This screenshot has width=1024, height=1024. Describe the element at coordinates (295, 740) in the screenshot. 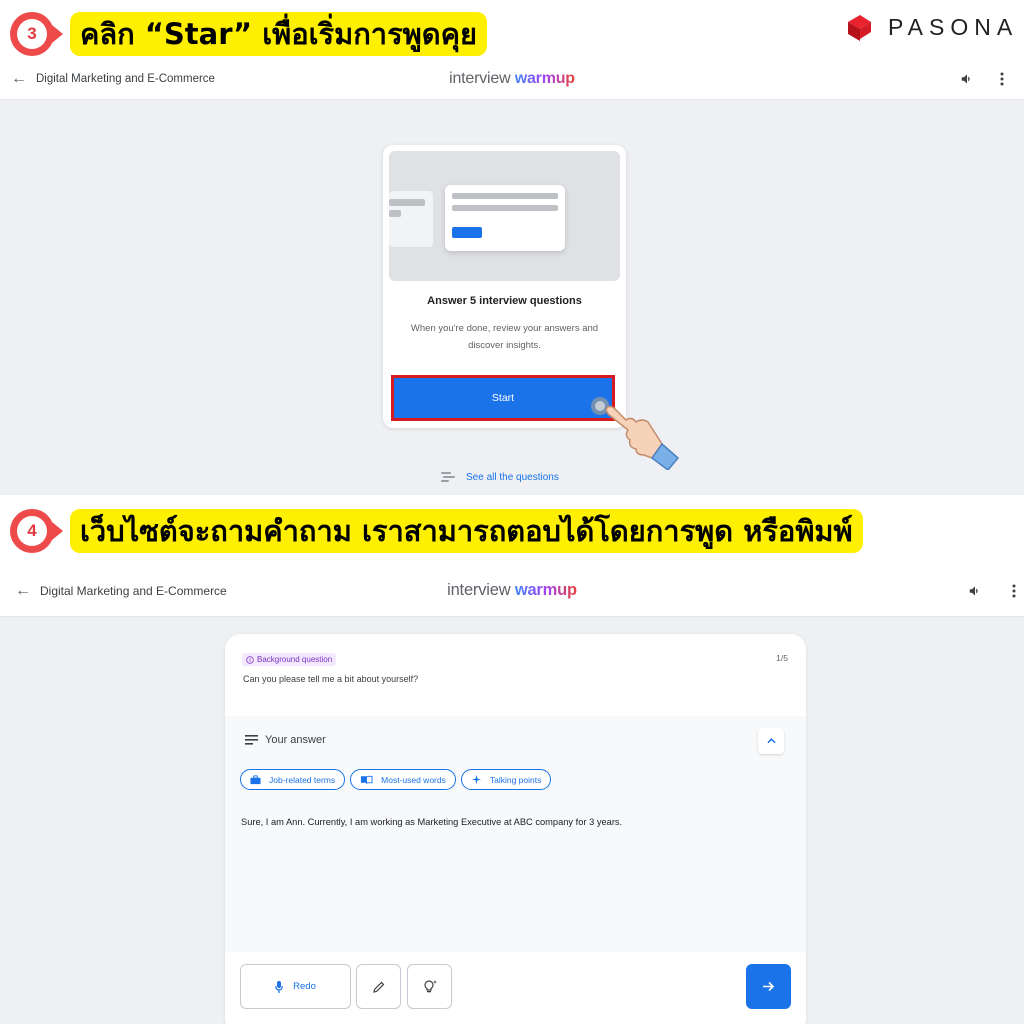

I see `answer-heading: Your answer` at that location.